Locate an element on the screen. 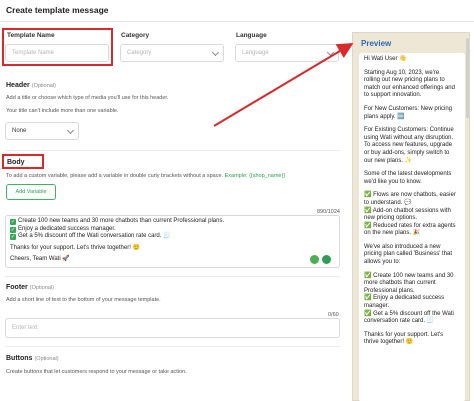 Image resolution: width=474 pixels, height=401 pixels. preview-line: ✅ Create 100 new teams and 30 is located at coordinates (409, 275).